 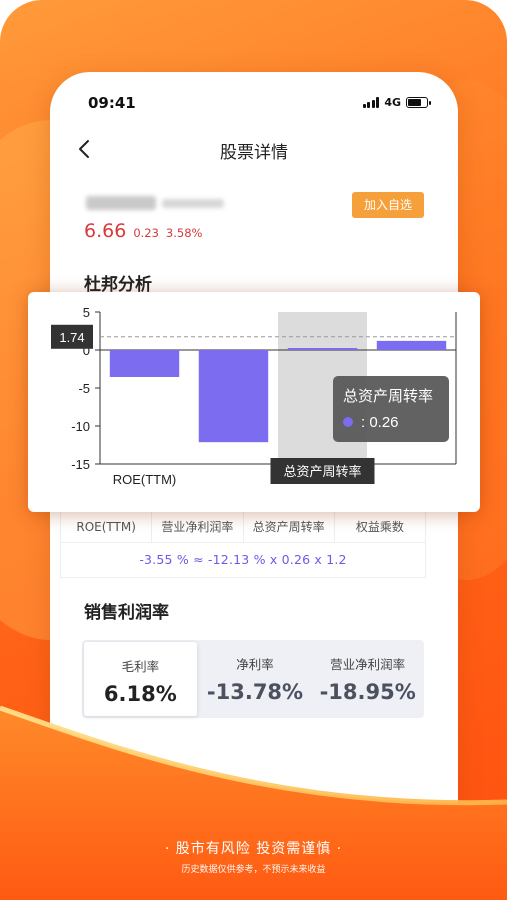 What do you see at coordinates (388, 396) in the screenshot?
I see `tooltip-title: 总资产周转率` at bounding box center [388, 396].